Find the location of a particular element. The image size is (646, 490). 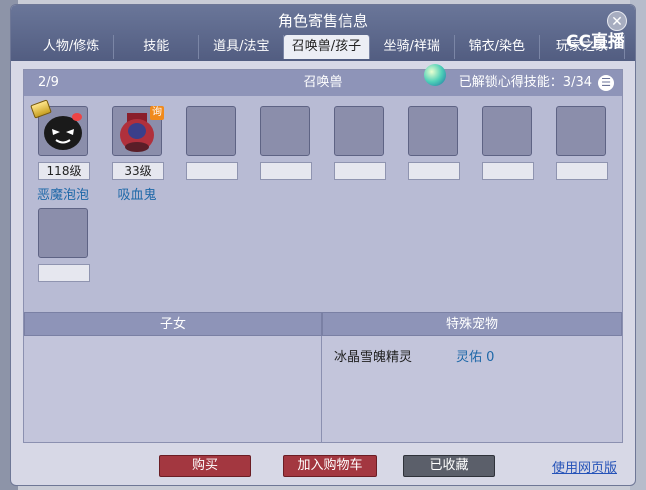

gem-icon is located at coordinates (435, 75).